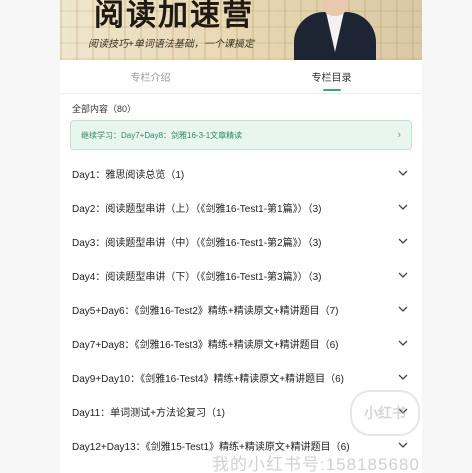  What do you see at coordinates (30, 236) in the screenshot?
I see `left-backdrop` at bounding box center [30, 236].